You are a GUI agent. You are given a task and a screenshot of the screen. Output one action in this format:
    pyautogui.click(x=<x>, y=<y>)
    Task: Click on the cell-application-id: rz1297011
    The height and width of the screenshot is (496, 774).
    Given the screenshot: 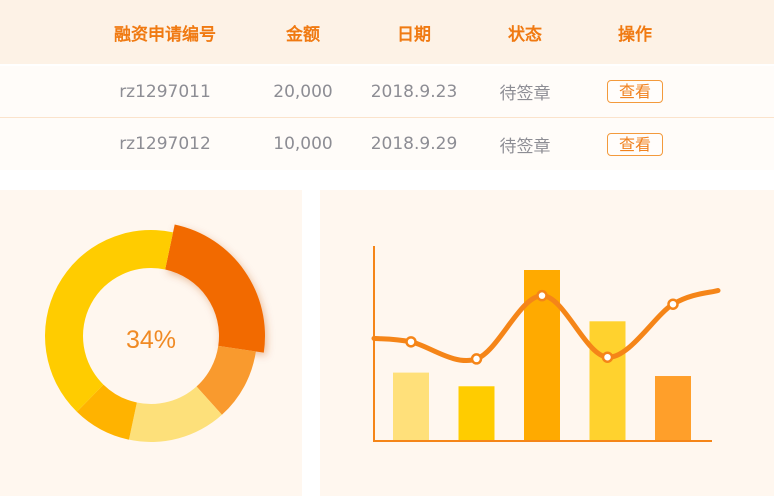 What is the action you would take?
    pyautogui.click(x=165, y=91)
    